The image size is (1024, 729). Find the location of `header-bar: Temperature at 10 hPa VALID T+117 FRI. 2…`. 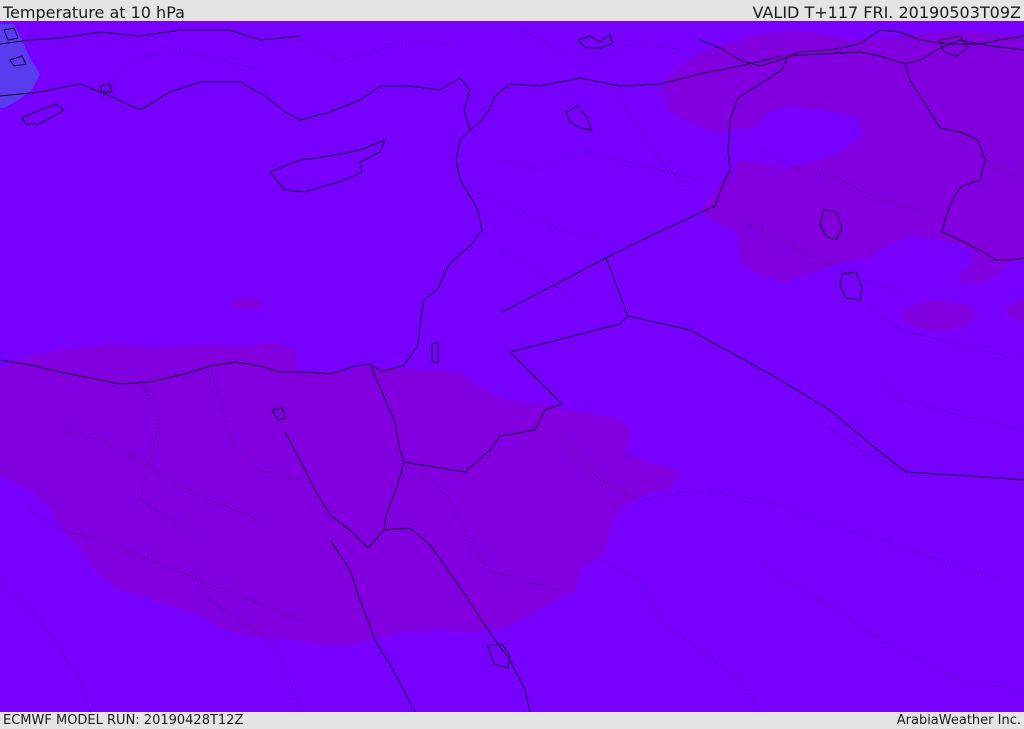

header-bar: Temperature at 10 hPa VALID T+117 FRI. 2… is located at coordinates (512, 11).